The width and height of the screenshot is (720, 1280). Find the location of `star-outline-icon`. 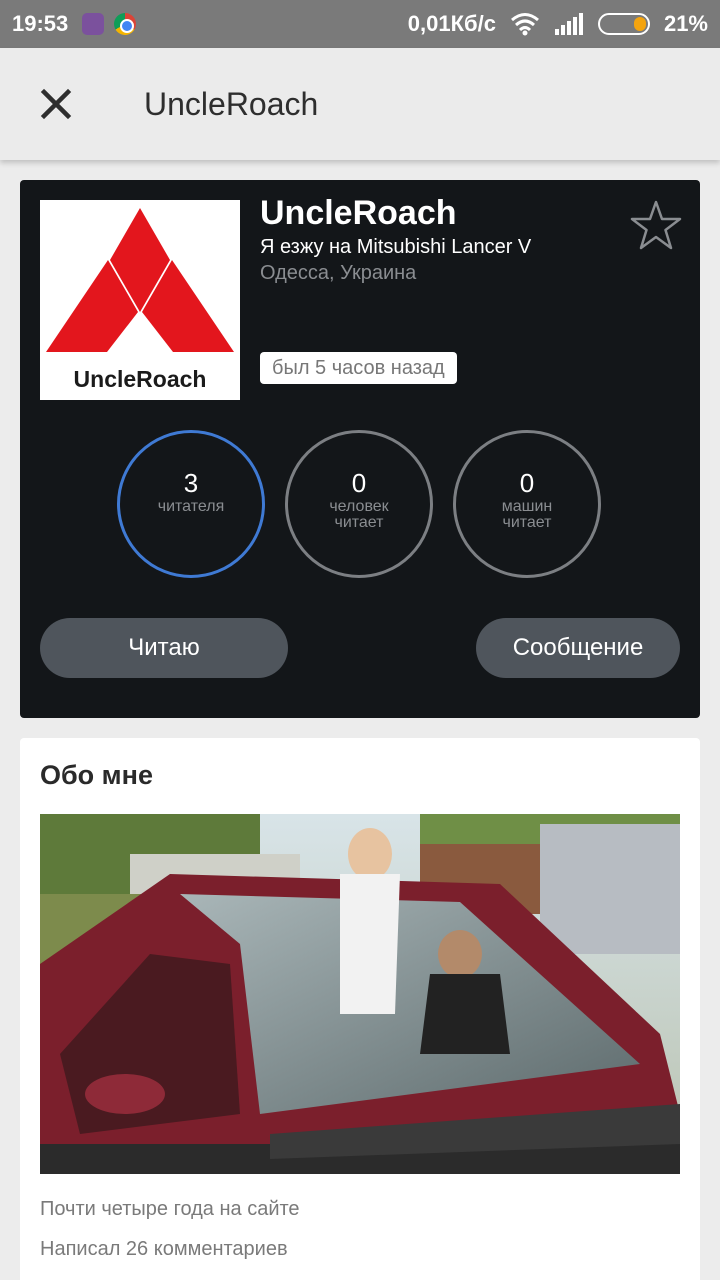

star-outline-icon is located at coordinates (656, 225).